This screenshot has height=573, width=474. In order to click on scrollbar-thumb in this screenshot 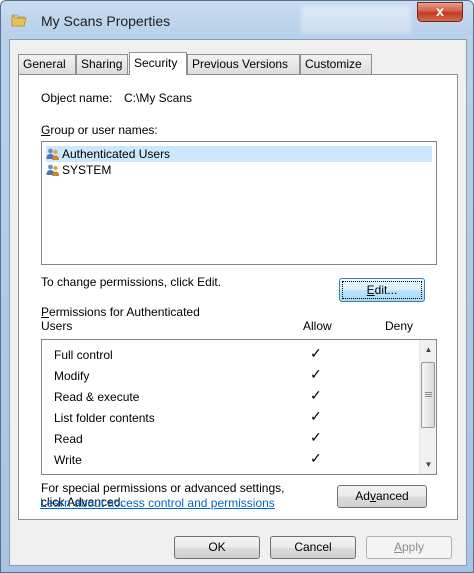, I will do `click(428, 395)`.